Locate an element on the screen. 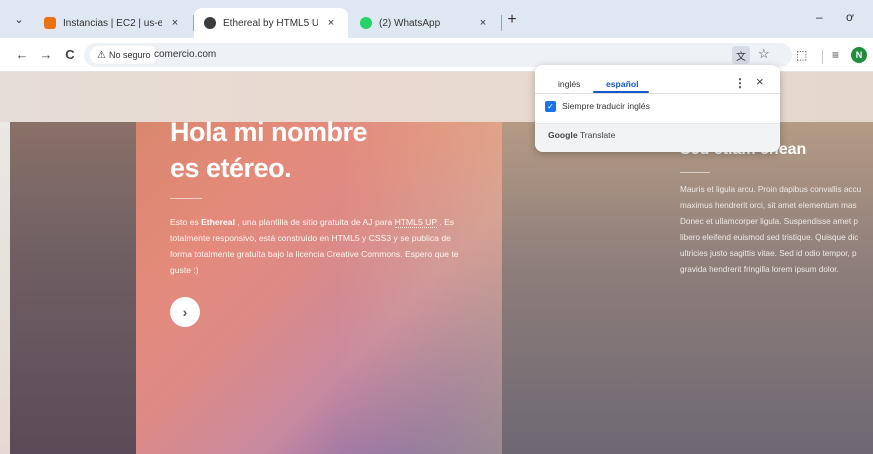 This screenshot has width=873, height=454. tab-language-espanol: español is located at coordinates (622, 84).